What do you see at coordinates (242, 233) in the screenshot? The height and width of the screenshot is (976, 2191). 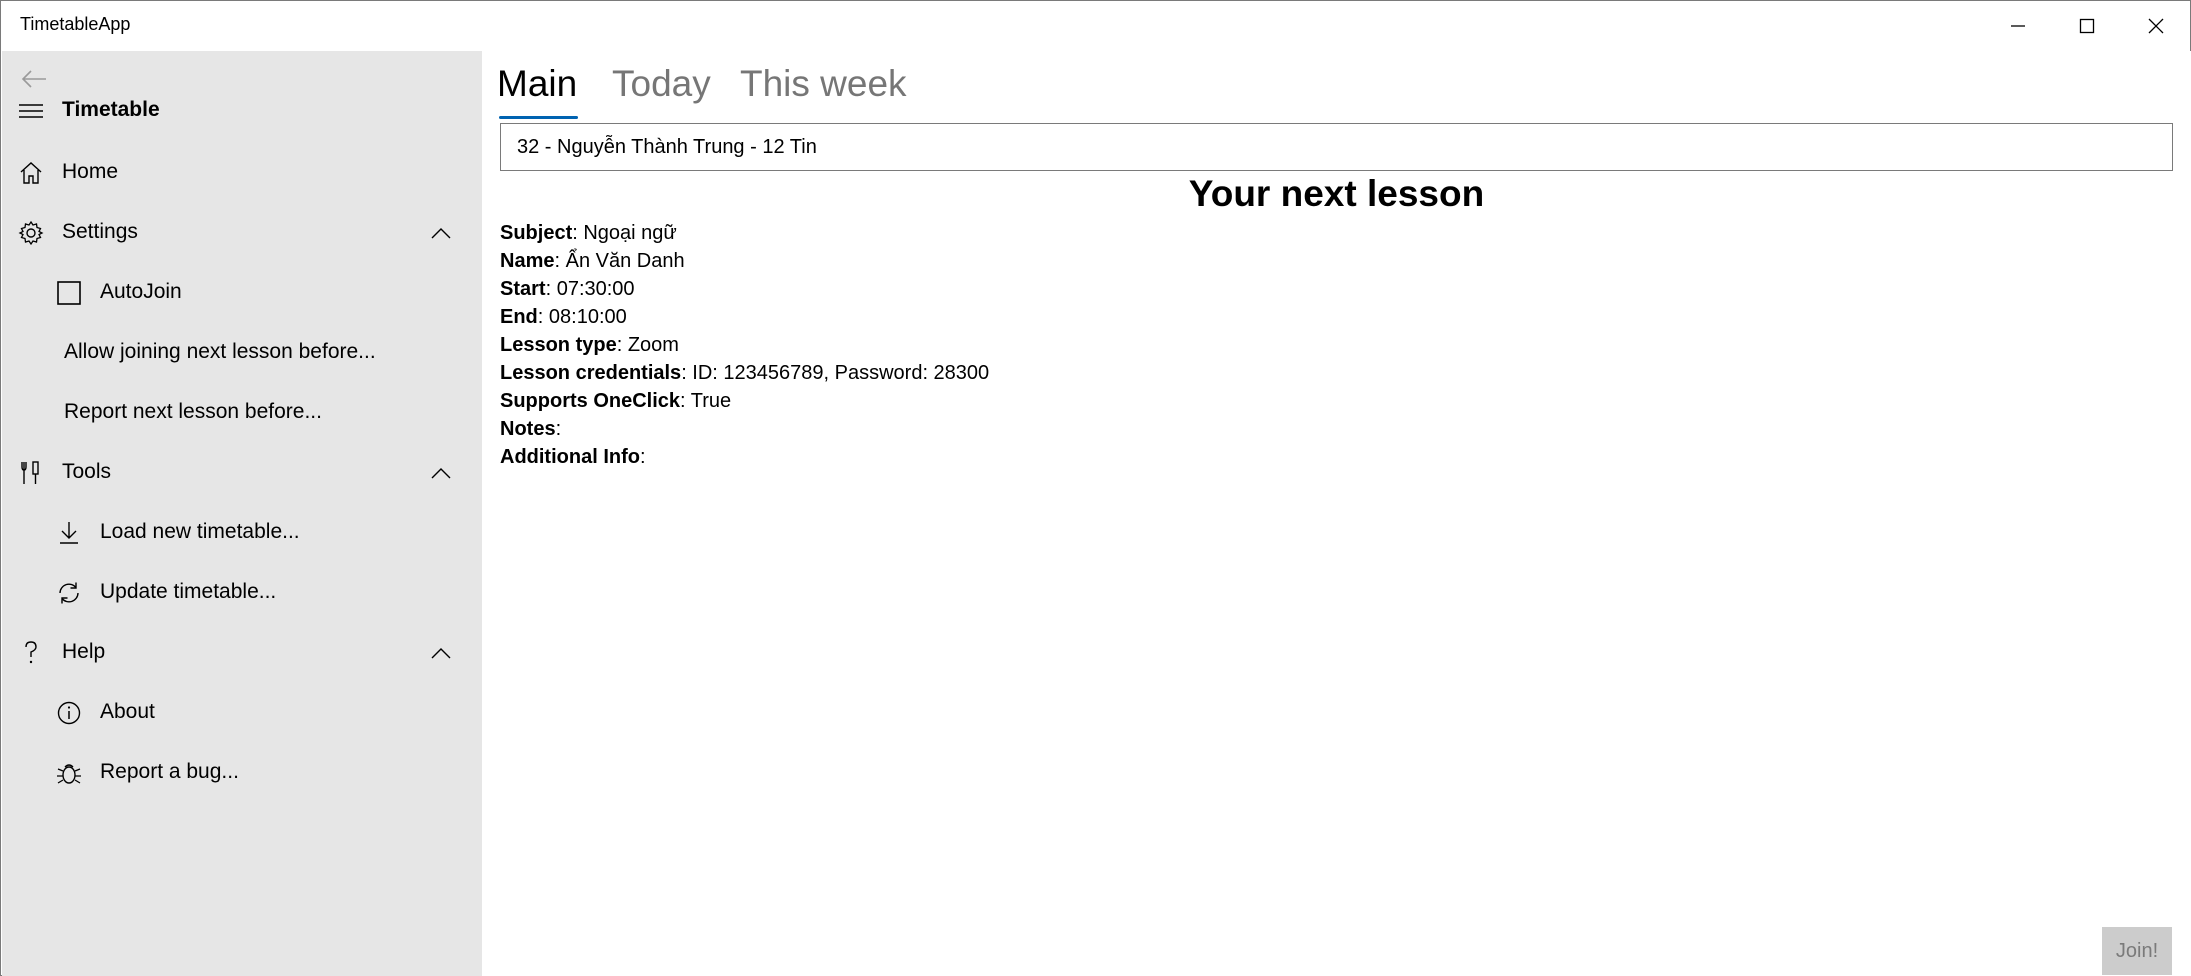 I see `sidebar-item-settings: Settings` at bounding box center [242, 233].